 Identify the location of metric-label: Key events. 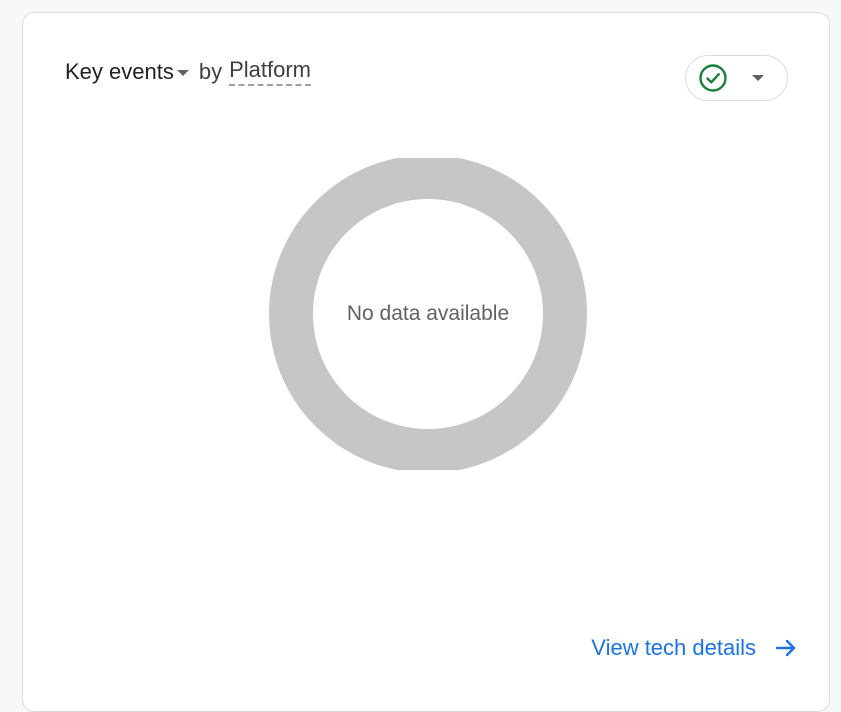
(119, 71).